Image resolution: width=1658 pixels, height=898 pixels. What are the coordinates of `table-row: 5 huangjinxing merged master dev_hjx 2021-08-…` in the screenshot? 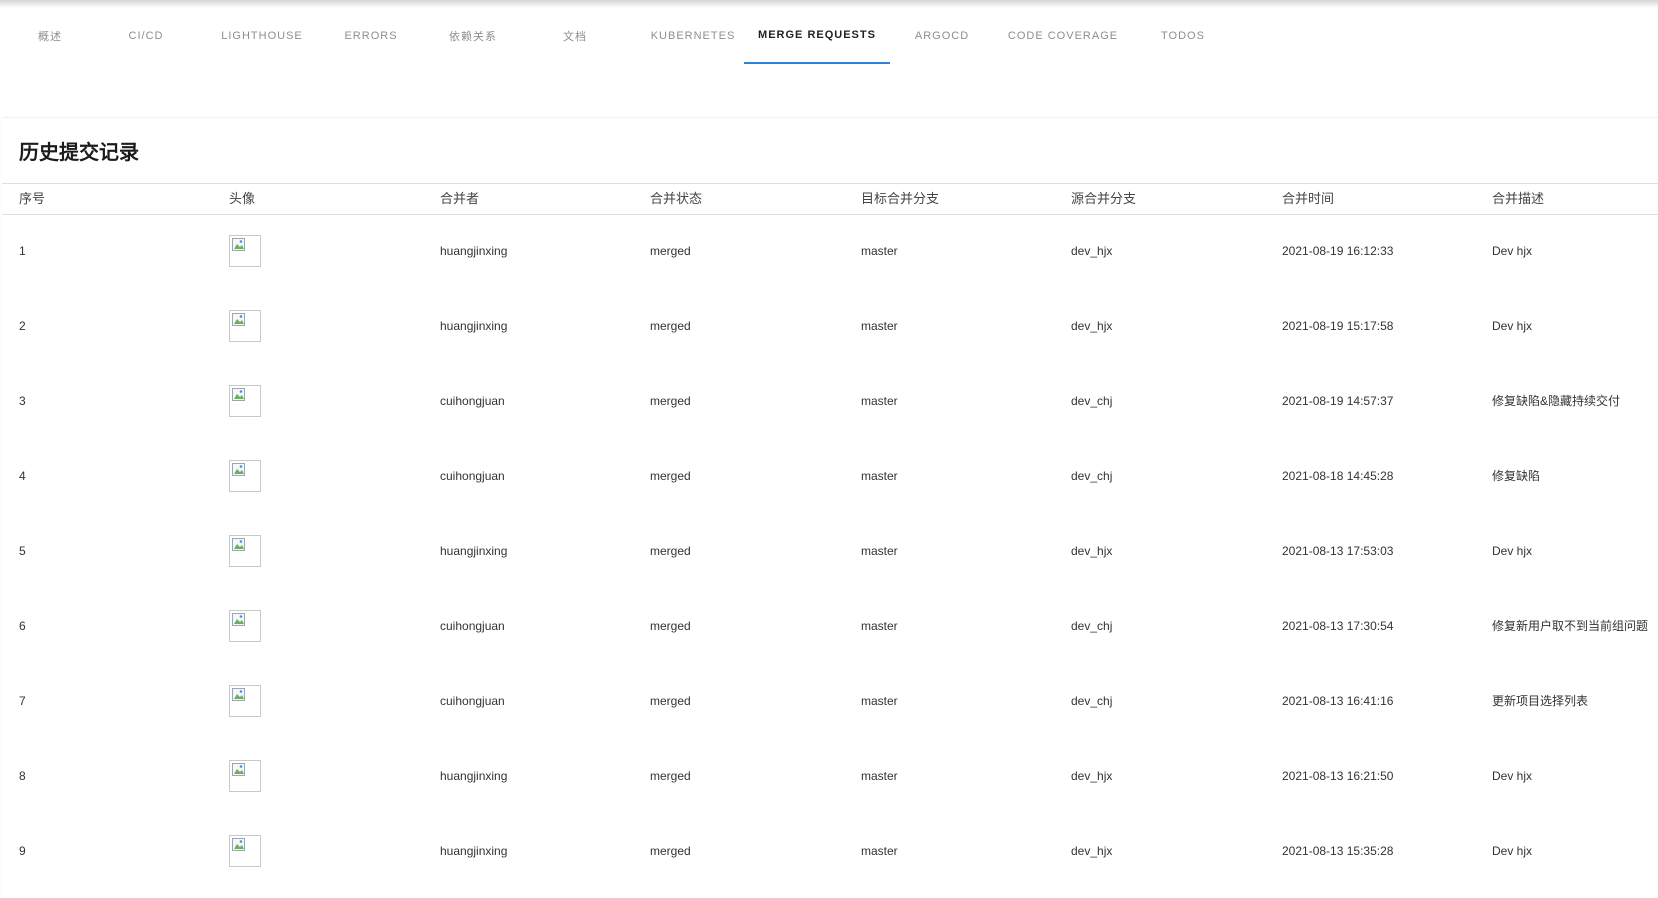 It's located at (830, 551).